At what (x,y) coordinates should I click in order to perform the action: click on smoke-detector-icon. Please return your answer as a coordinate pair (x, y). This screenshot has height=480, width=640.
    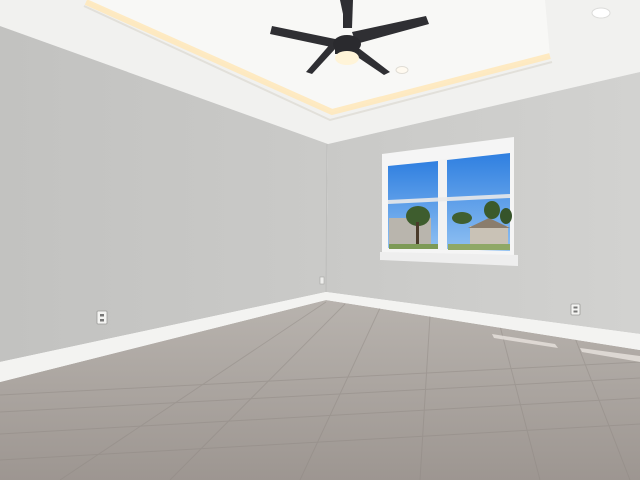
    Looking at the image, I should click on (601, 13).